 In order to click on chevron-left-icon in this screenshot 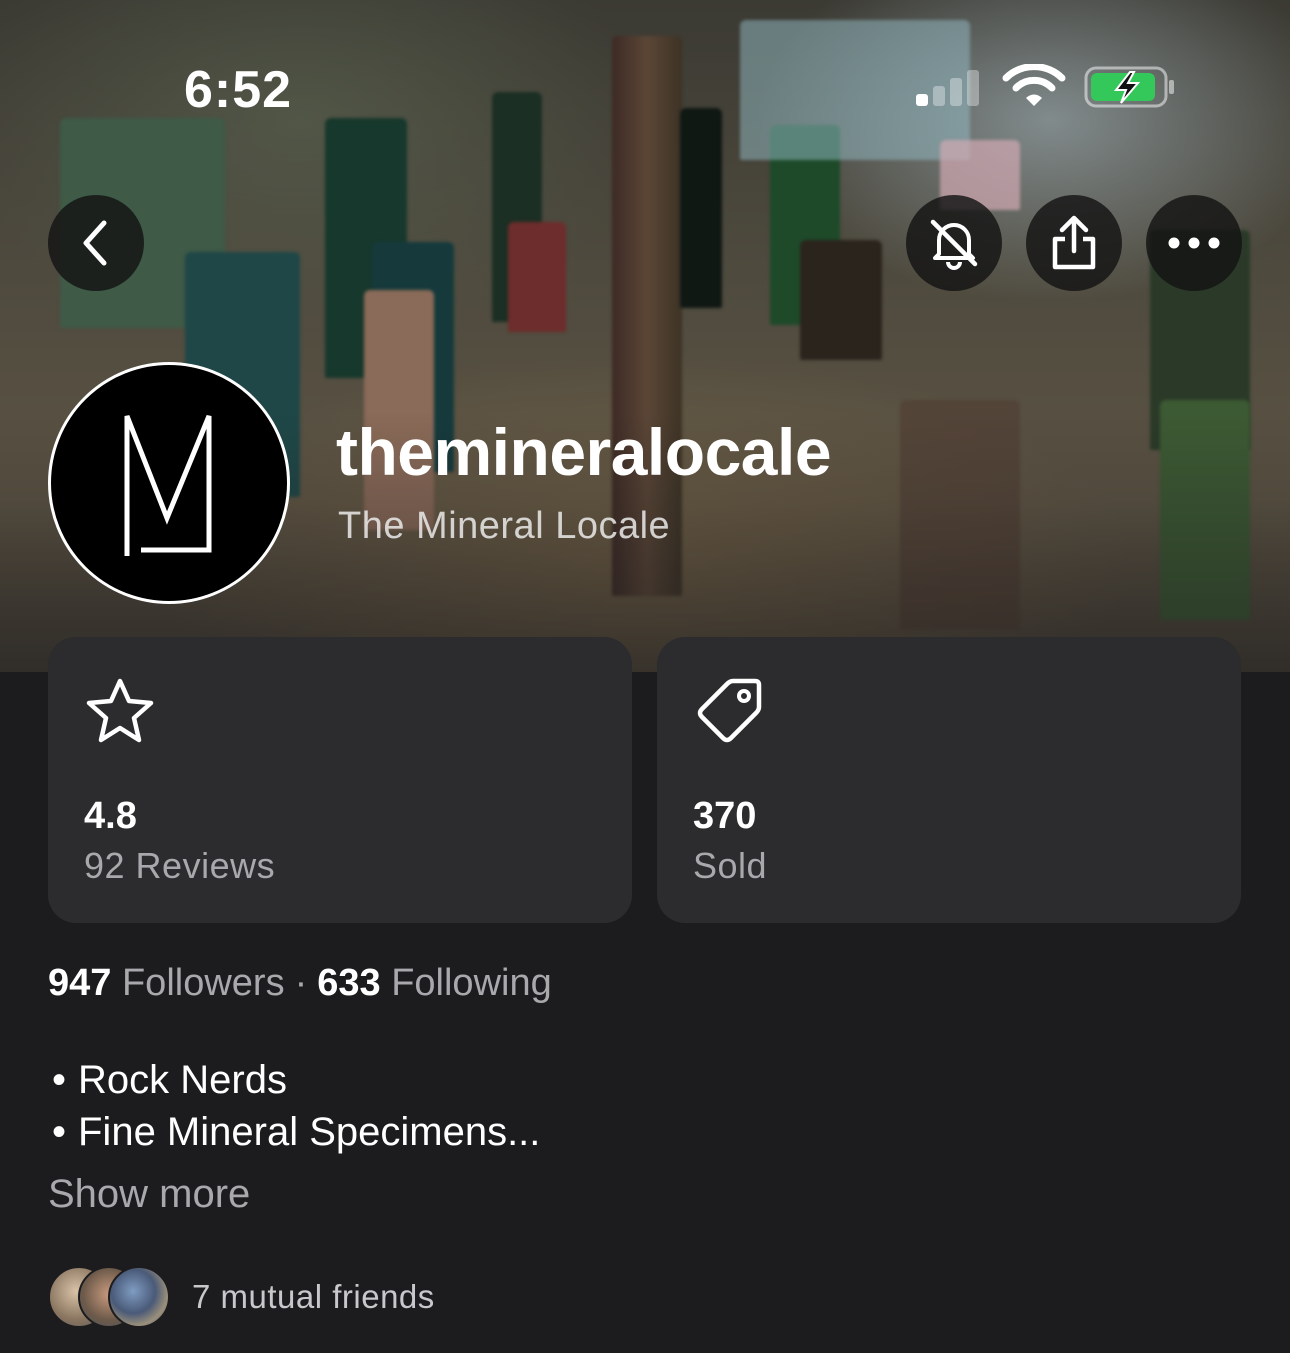, I will do `click(95, 243)`.